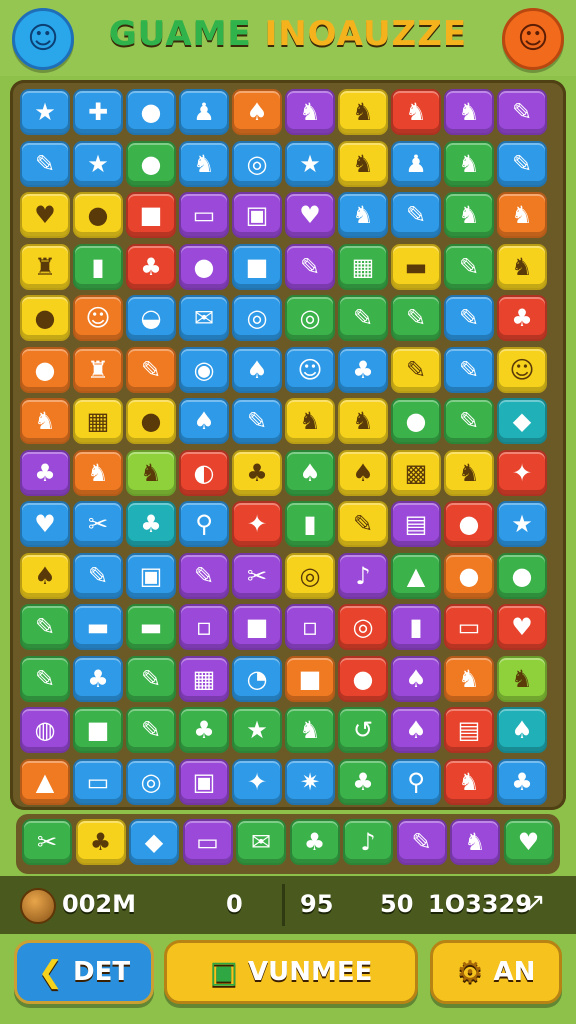  Describe the element at coordinates (522, 421) in the screenshot. I see `board-tile: ◆` at that location.